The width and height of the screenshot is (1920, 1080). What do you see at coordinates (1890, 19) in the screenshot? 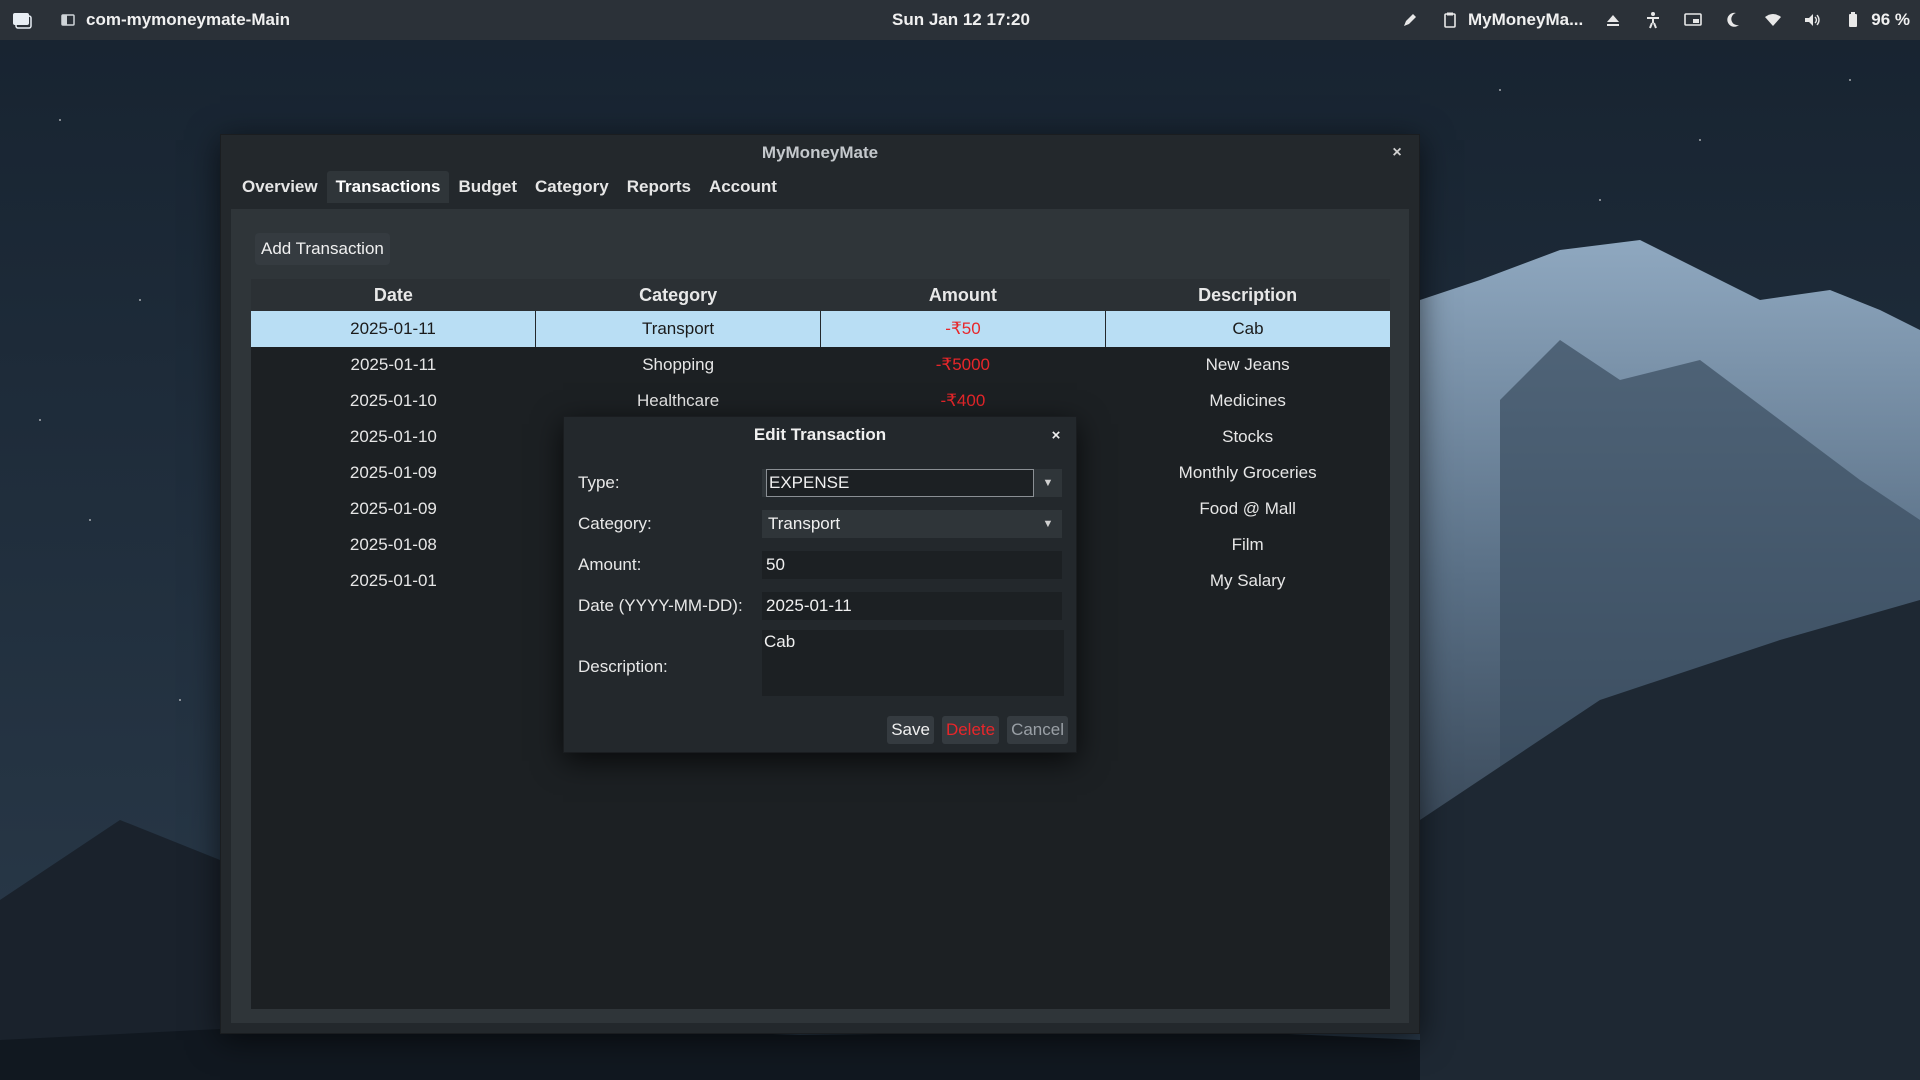
I see `battery-percentage: 96 %` at bounding box center [1890, 19].